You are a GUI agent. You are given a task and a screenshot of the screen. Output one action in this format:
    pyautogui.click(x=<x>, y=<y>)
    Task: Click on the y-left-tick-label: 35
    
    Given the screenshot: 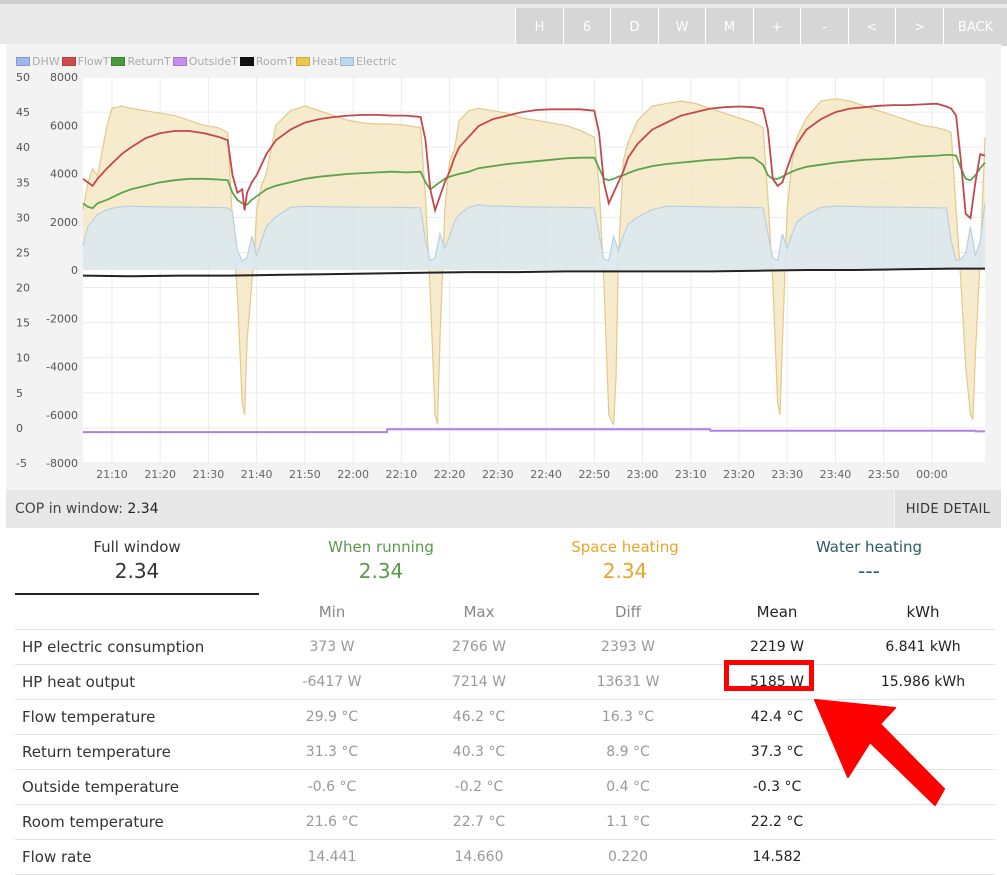 What is the action you would take?
    pyautogui.click(x=23, y=182)
    